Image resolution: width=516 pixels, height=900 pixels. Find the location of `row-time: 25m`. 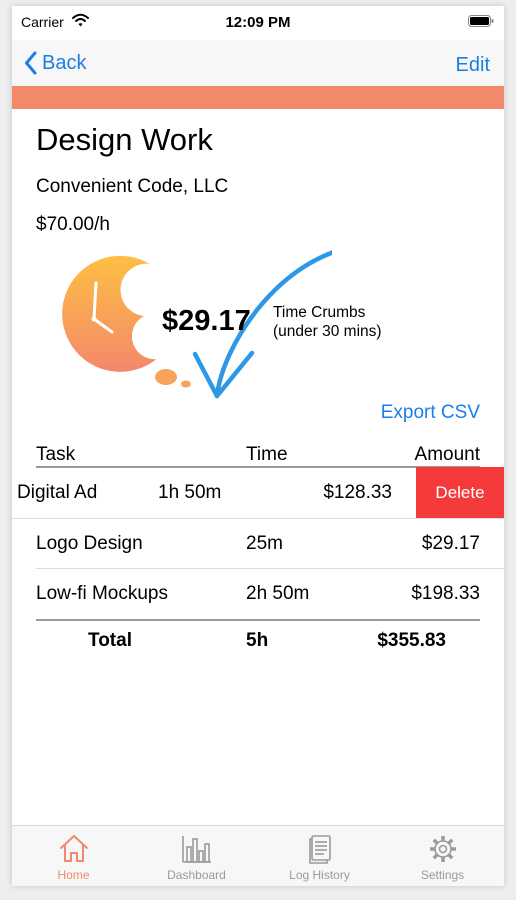

row-time: 25m is located at coordinates (264, 543).